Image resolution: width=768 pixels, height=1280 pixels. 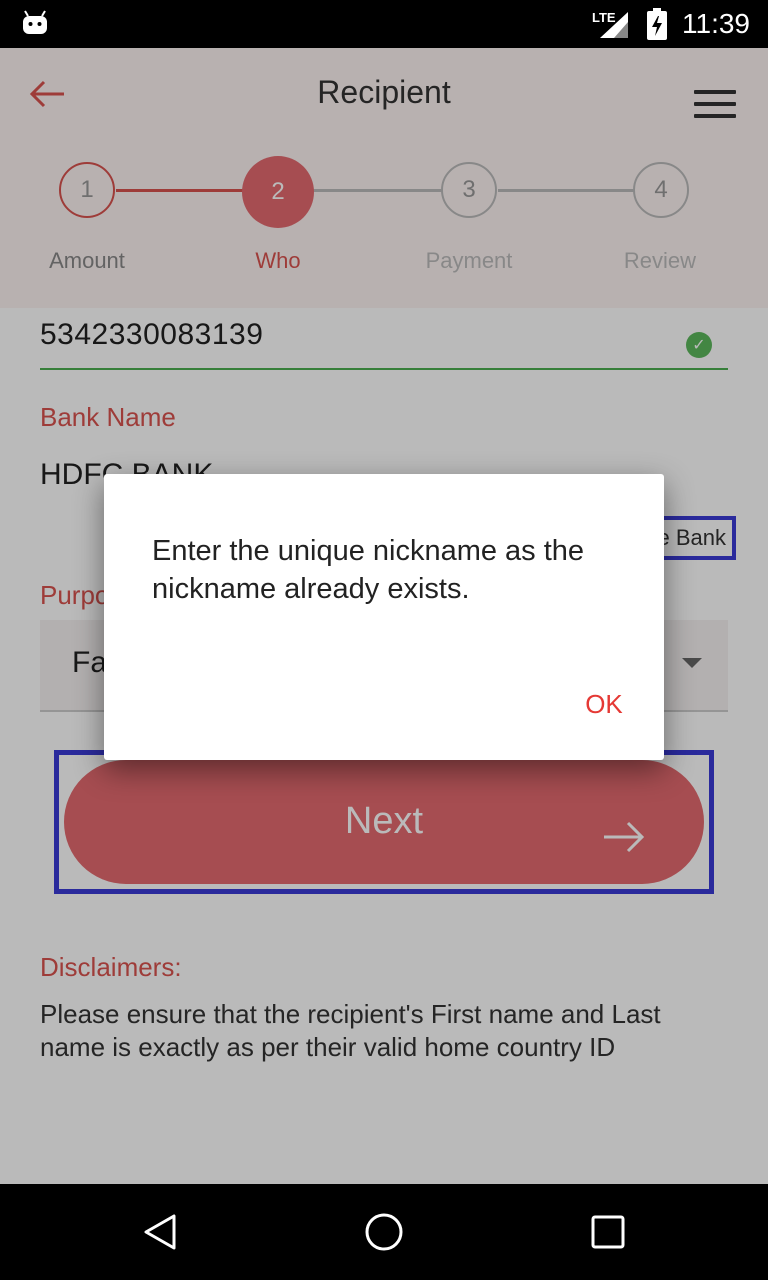 I want to click on status-bar: LTE 11:39, so click(x=384, y=24).